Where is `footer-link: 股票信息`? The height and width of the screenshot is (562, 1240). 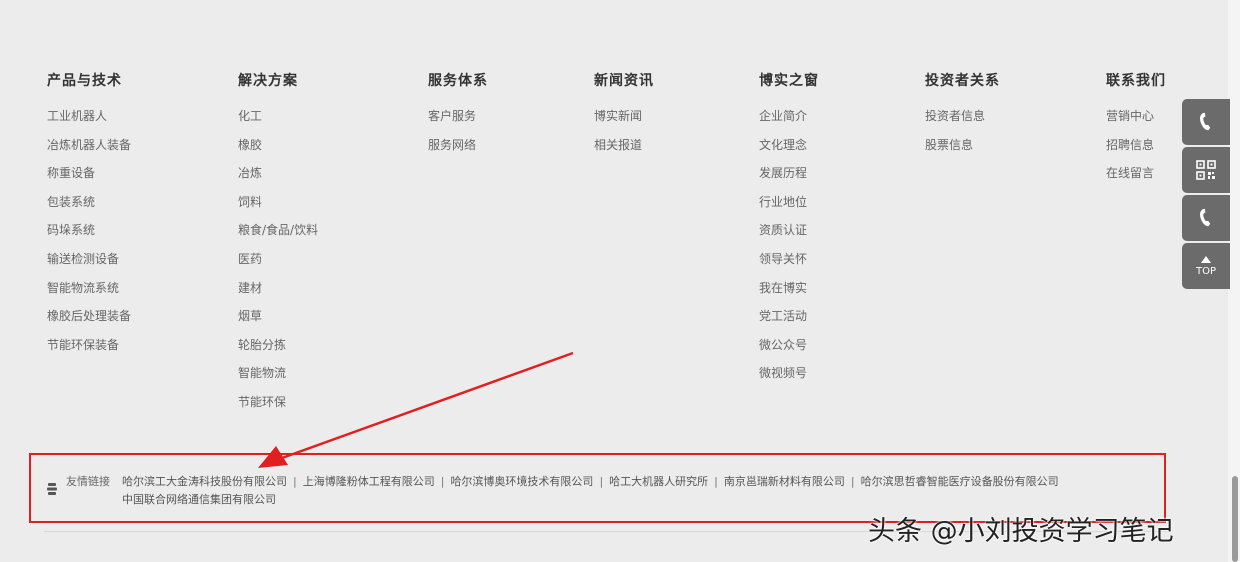 footer-link: 股票信息 is located at coordinates (962, 145).